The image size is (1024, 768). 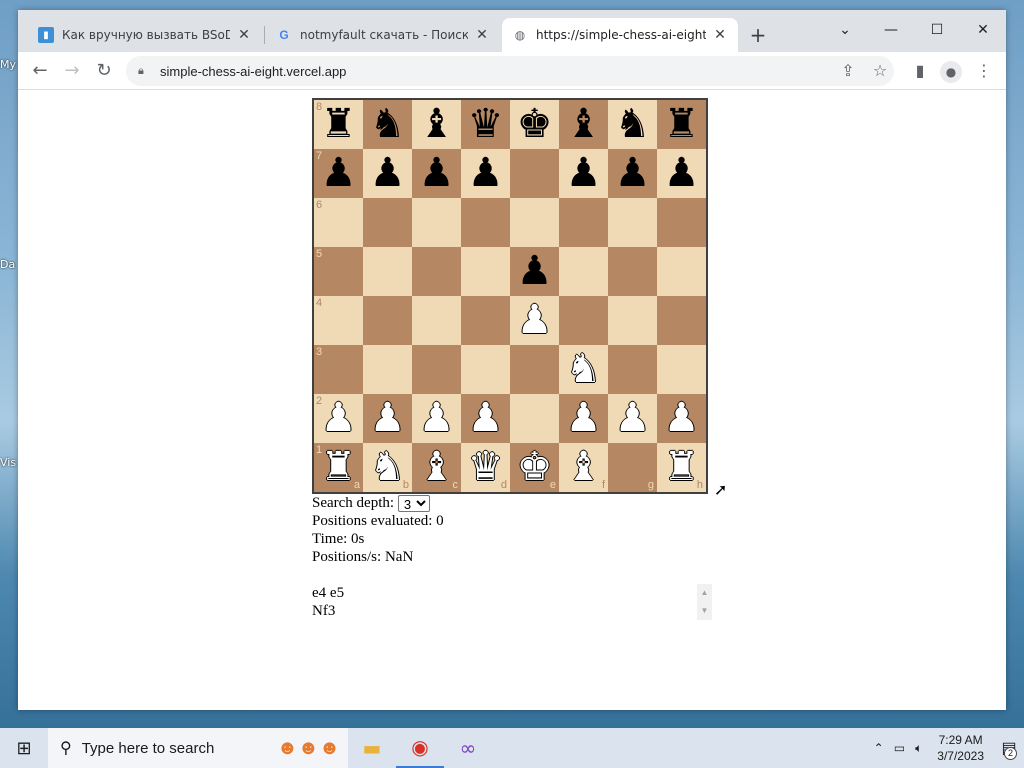 I want to click on tab-bsod: ▮ Как вручную вызвать BSoD (си ✕, so click(x=145, y=35).